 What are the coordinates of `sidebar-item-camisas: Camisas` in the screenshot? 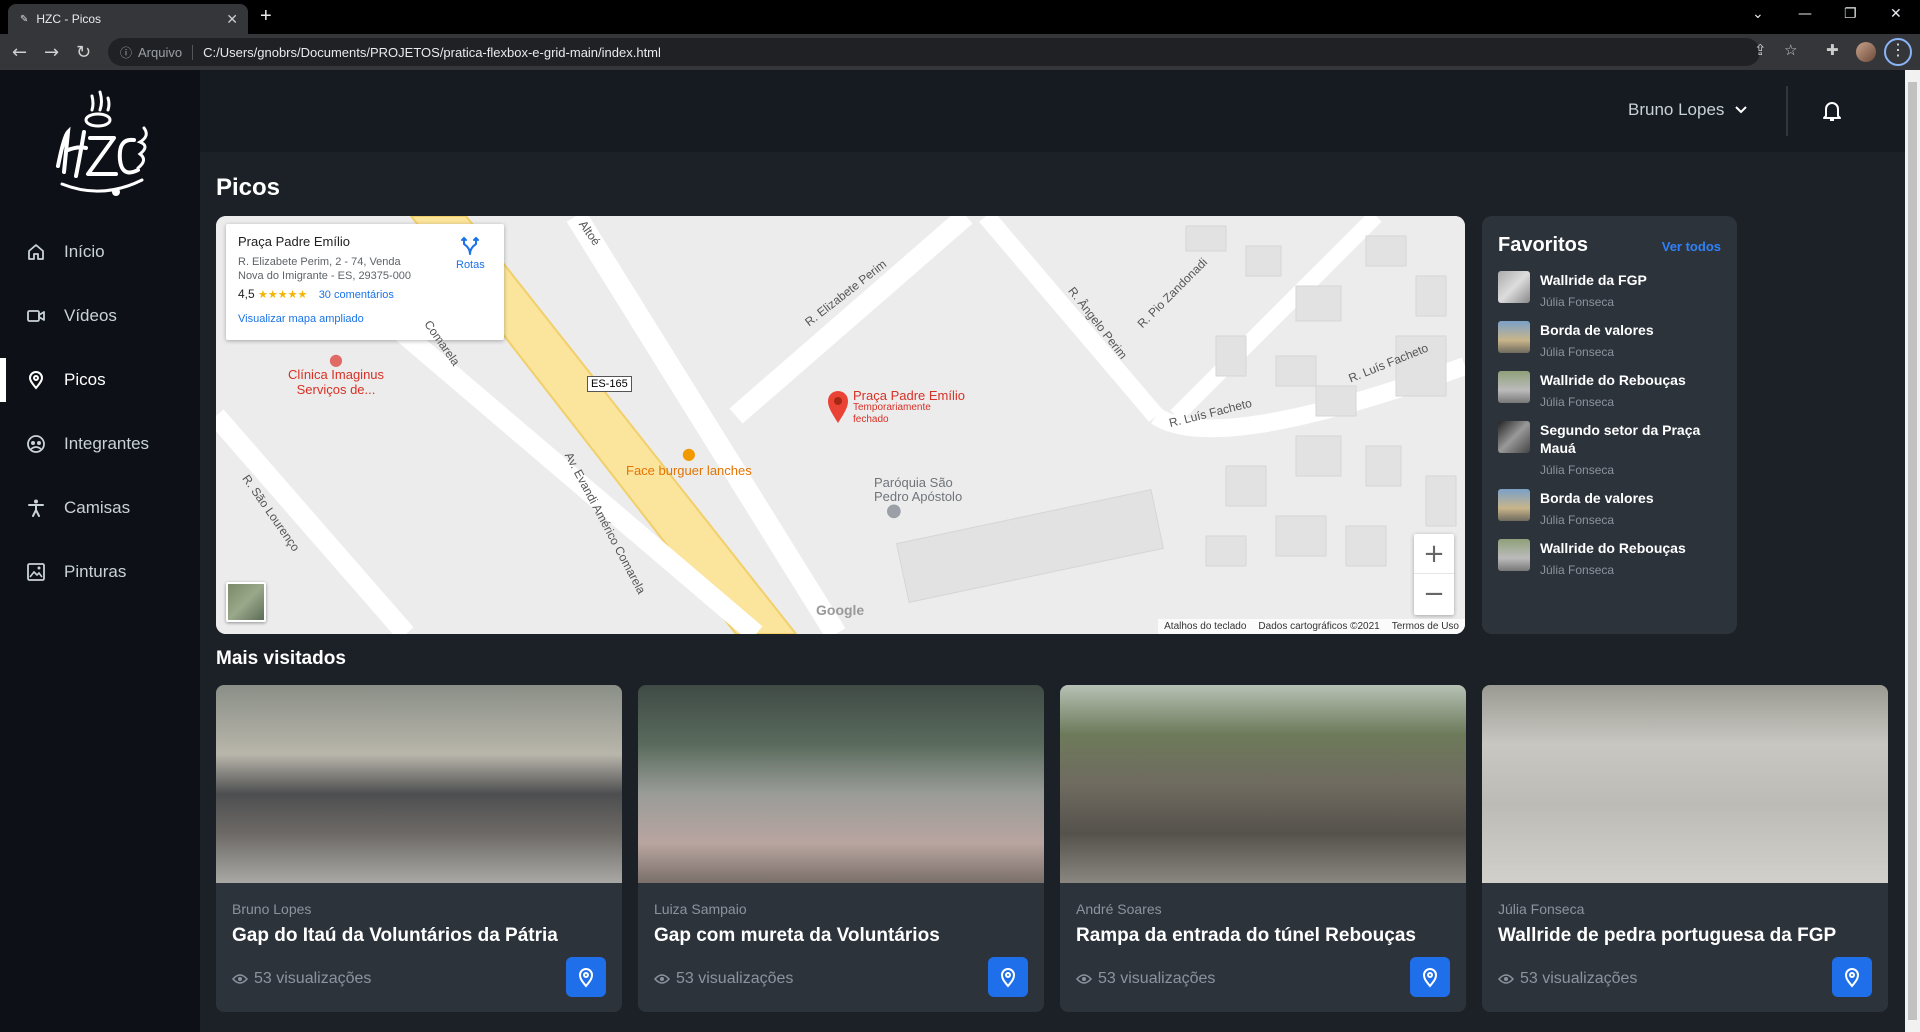 It's located at (100, 508).